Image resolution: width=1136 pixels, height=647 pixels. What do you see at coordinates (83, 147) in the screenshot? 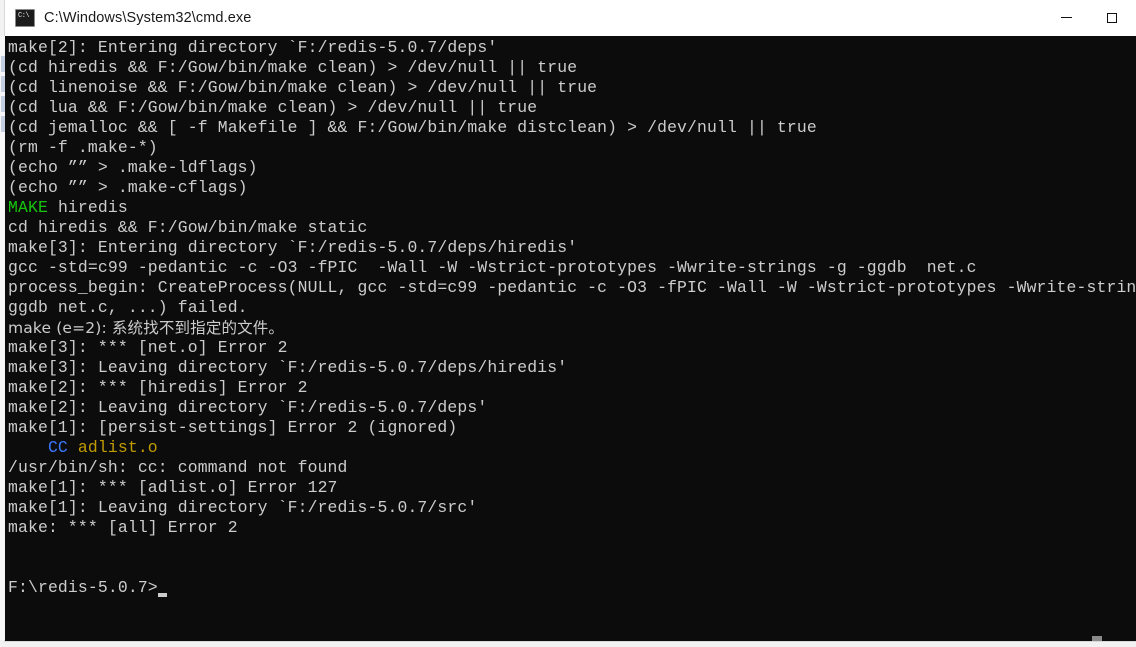
I see `console-line-text: (rm -f .make-*)` at bounding box center [83, 147].